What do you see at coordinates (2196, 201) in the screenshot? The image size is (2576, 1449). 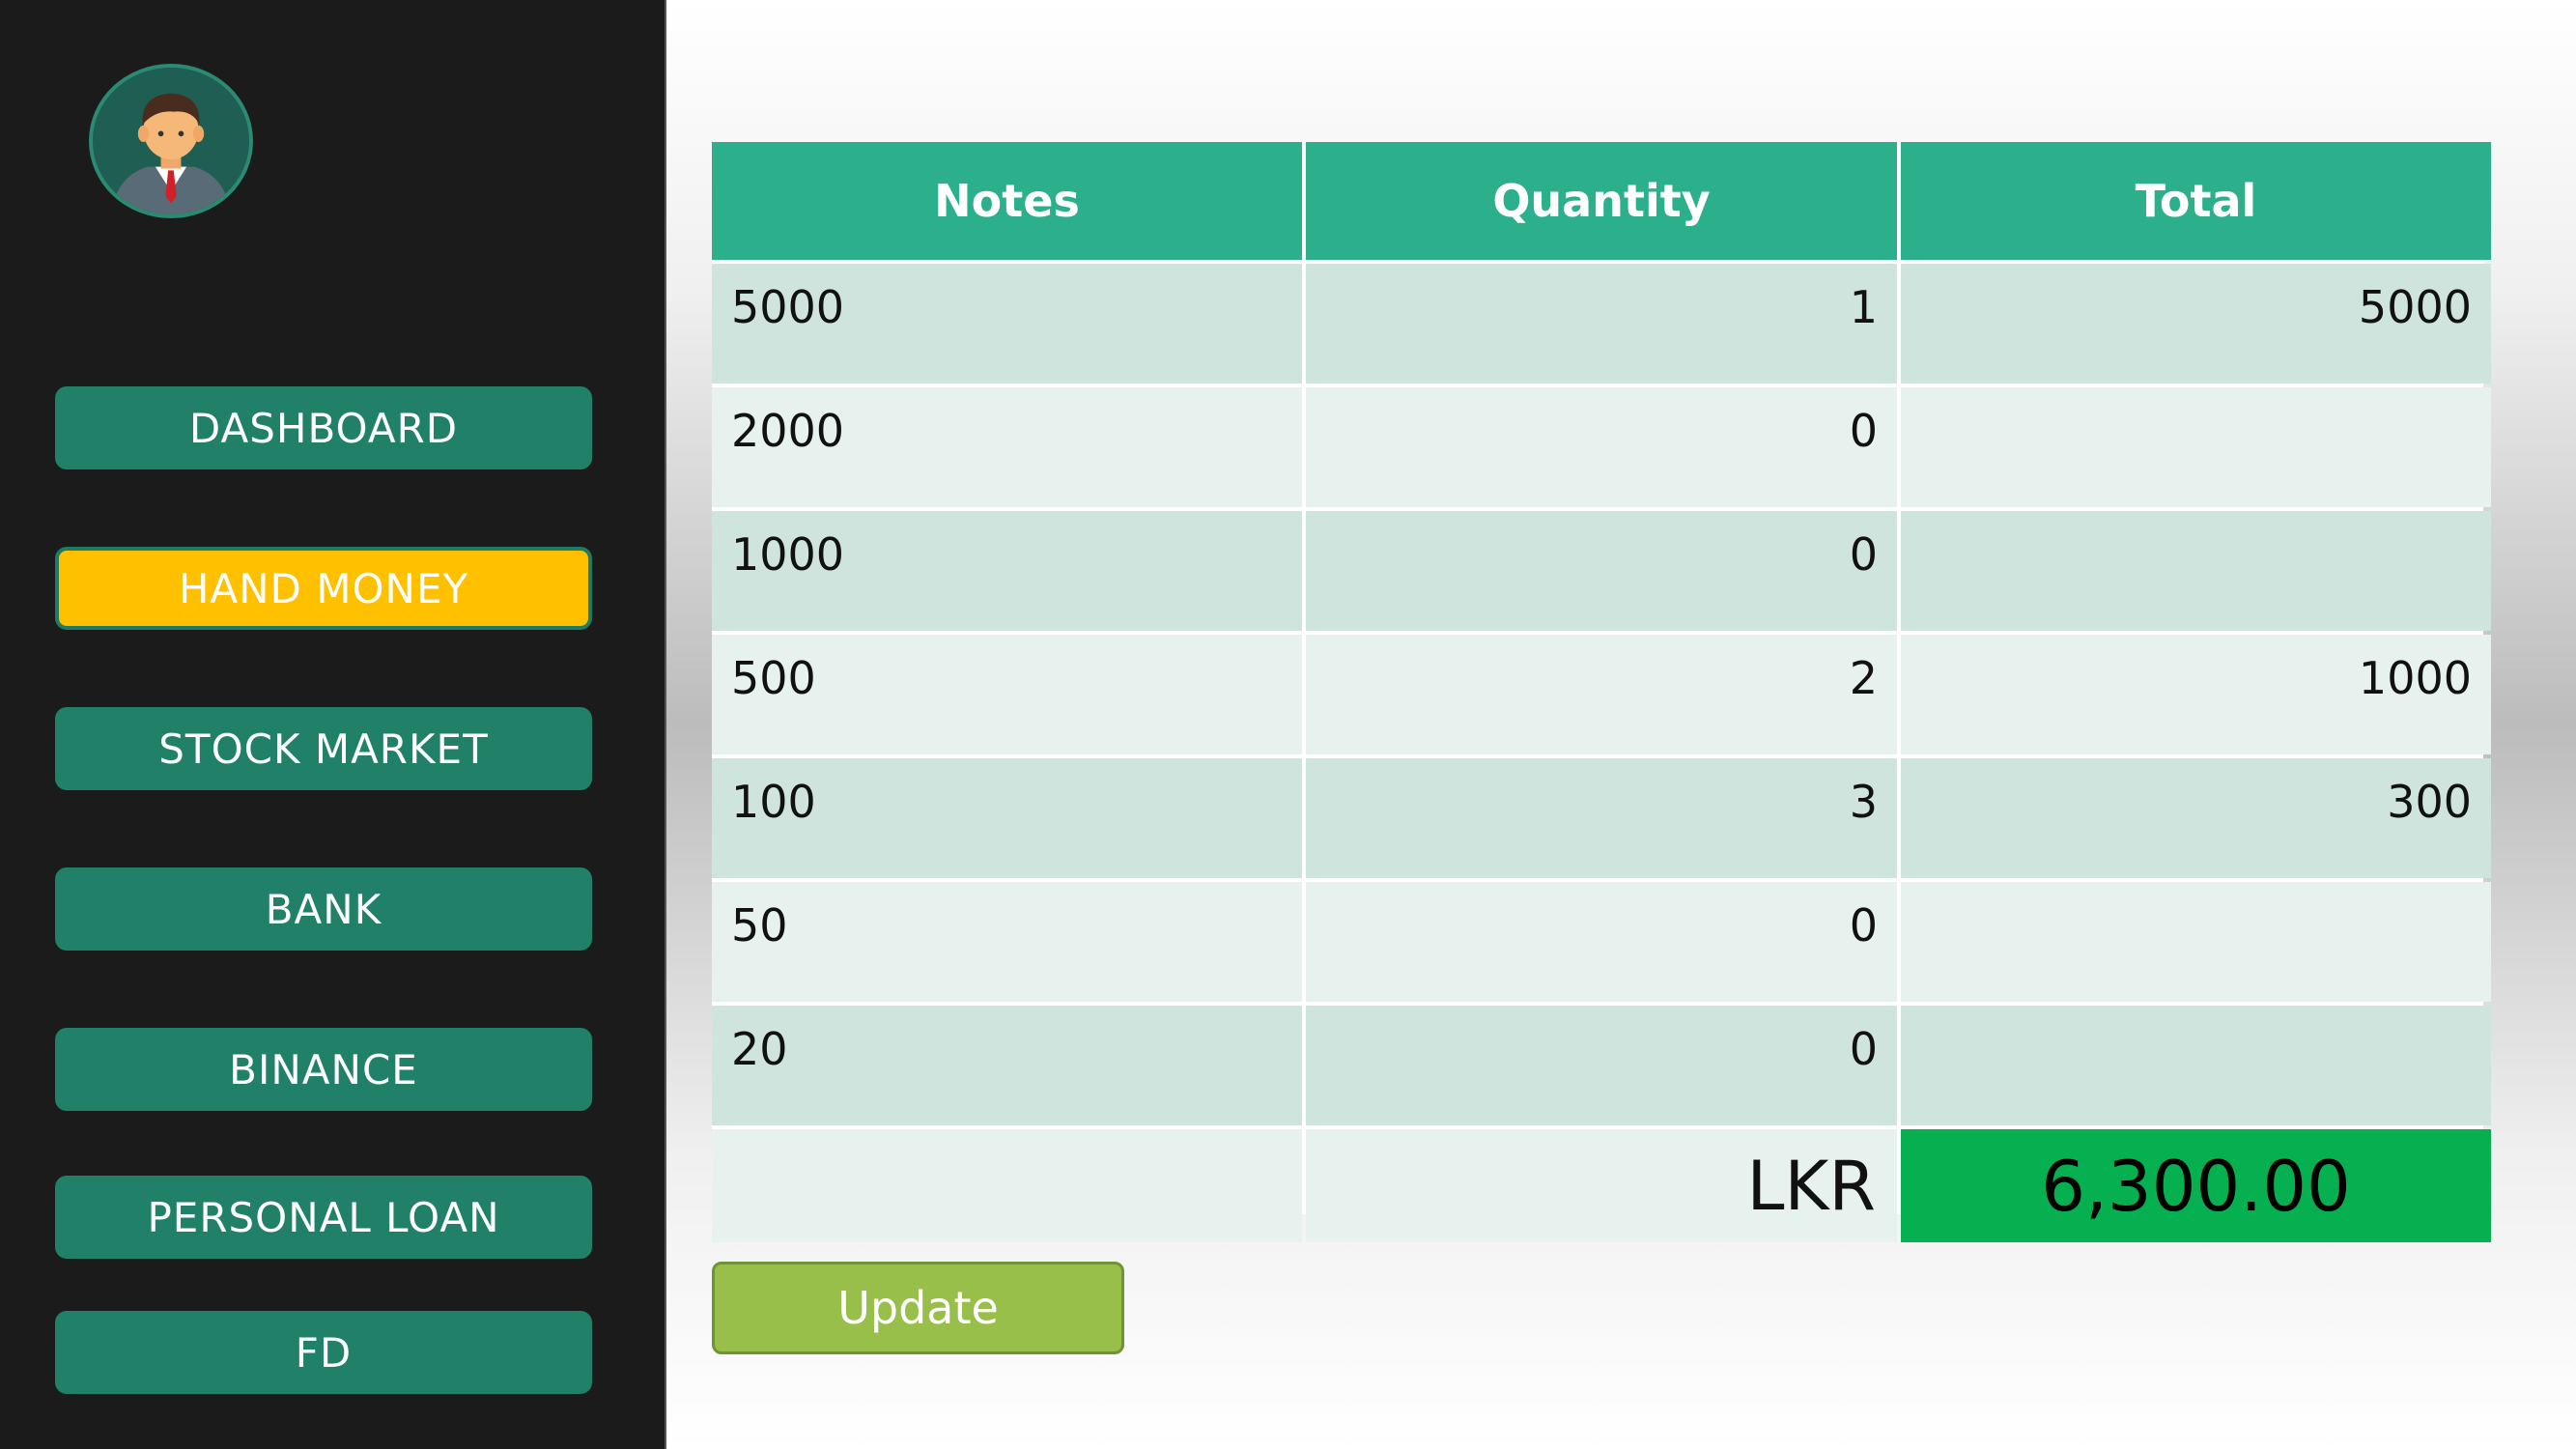 I see `header-total: Total` at bounding box center [2196, 201].